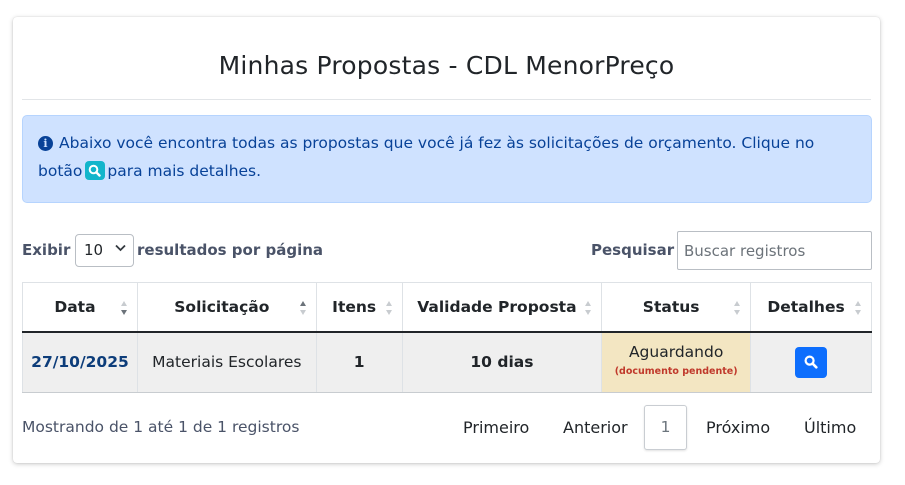  I want to click on column-label-items: Itens, so click(354, 306).